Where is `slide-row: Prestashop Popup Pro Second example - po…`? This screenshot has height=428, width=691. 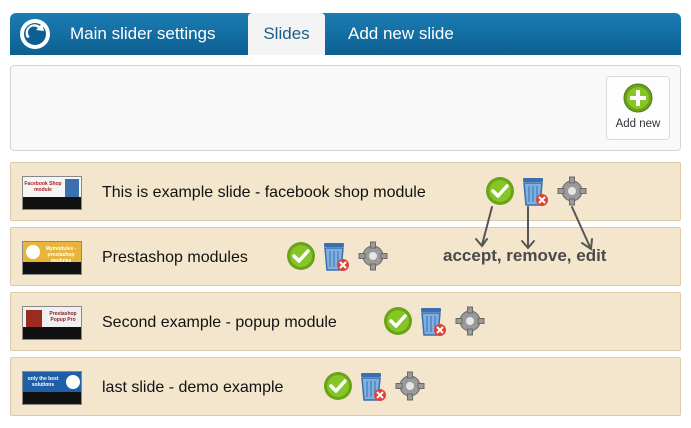
slide-row: Prestashop Popup Pro Second example - po… is located at coordinates (345, 321).